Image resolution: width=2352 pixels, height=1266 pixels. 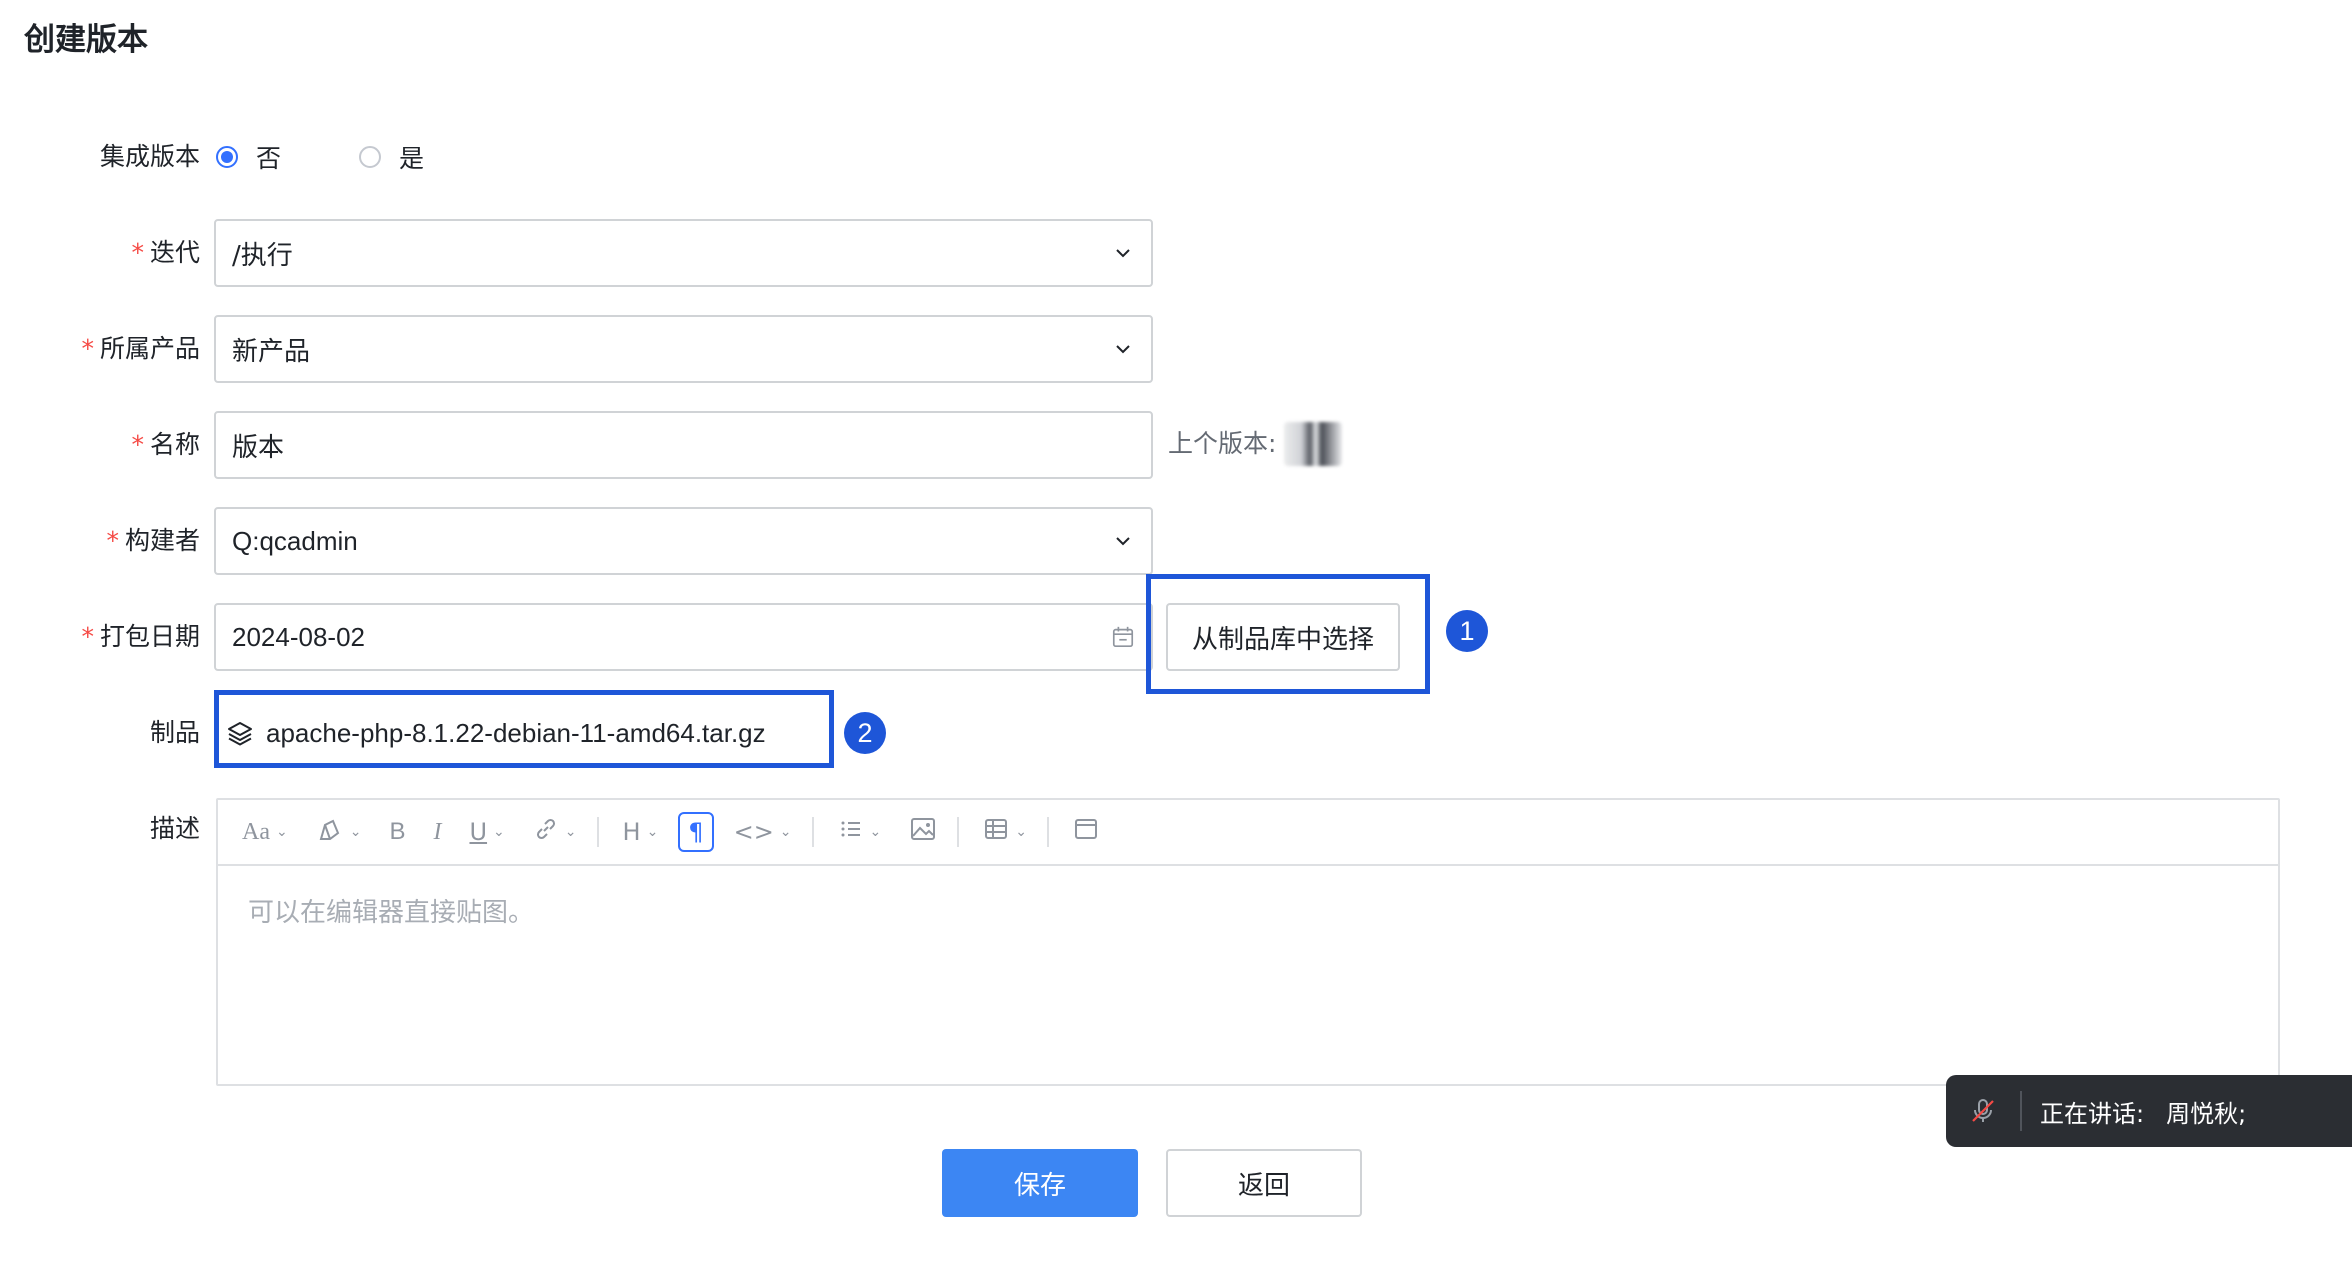 What do you see at coordinates (140, 636) in the screenshot?
I see `pack-date-label: * 打包日期` at bounding box center [140, 636].